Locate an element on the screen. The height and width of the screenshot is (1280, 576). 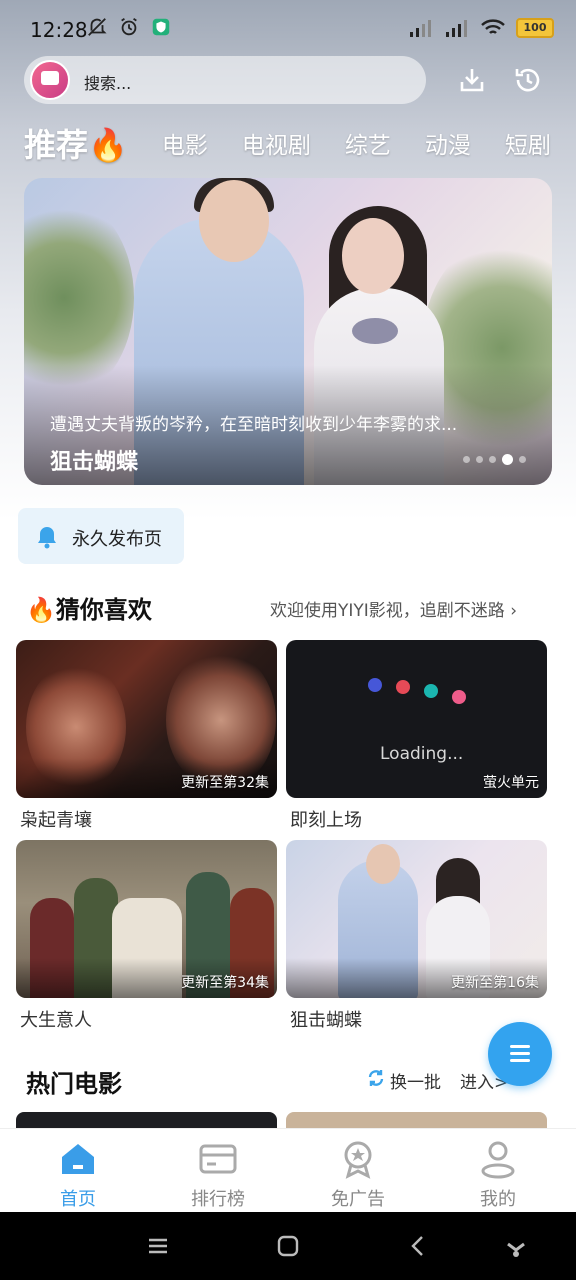
episode-badge: 萤火单元 is located at coordinates (511, 783).